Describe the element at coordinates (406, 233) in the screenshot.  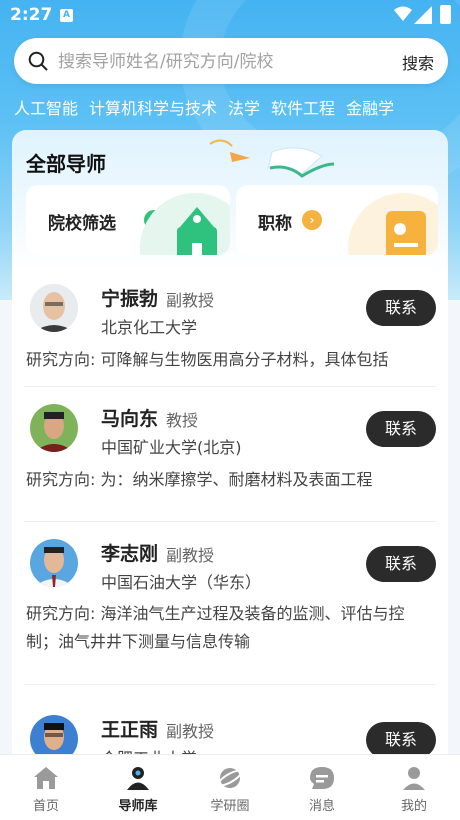
I see `certificate-icon` at that location.